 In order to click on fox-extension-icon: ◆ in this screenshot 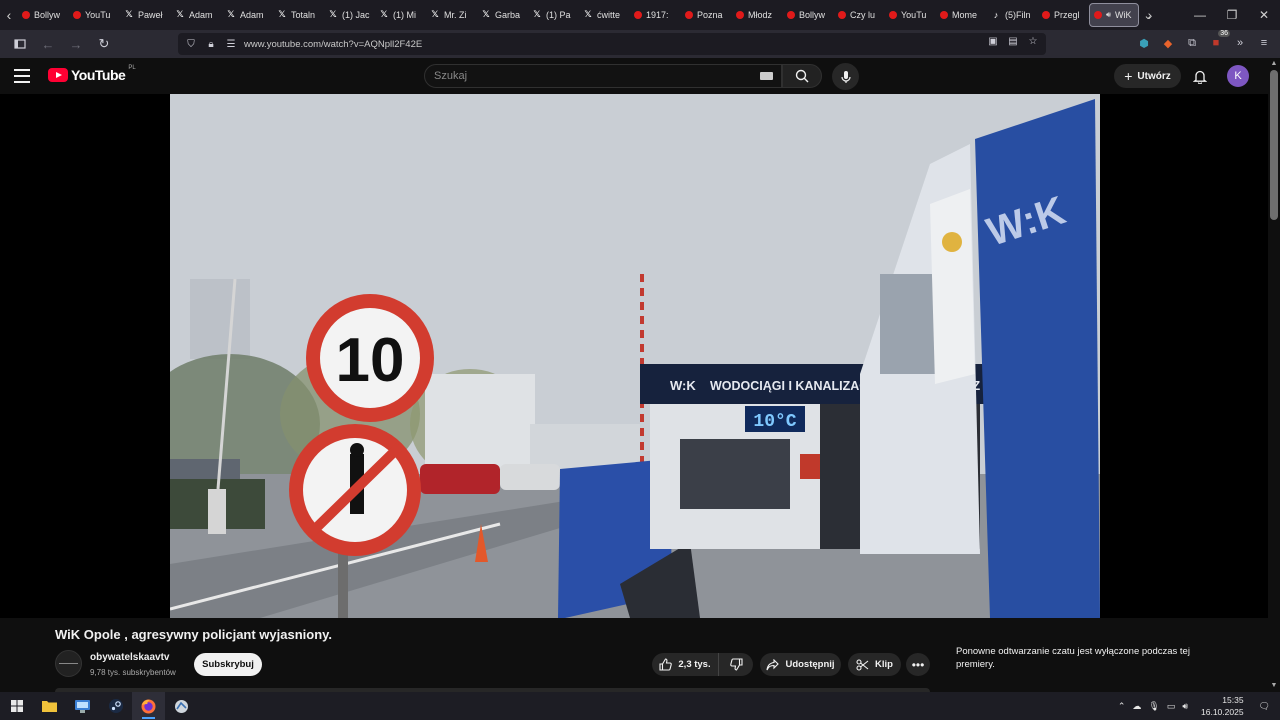, I will do `click(1168, 43)`.